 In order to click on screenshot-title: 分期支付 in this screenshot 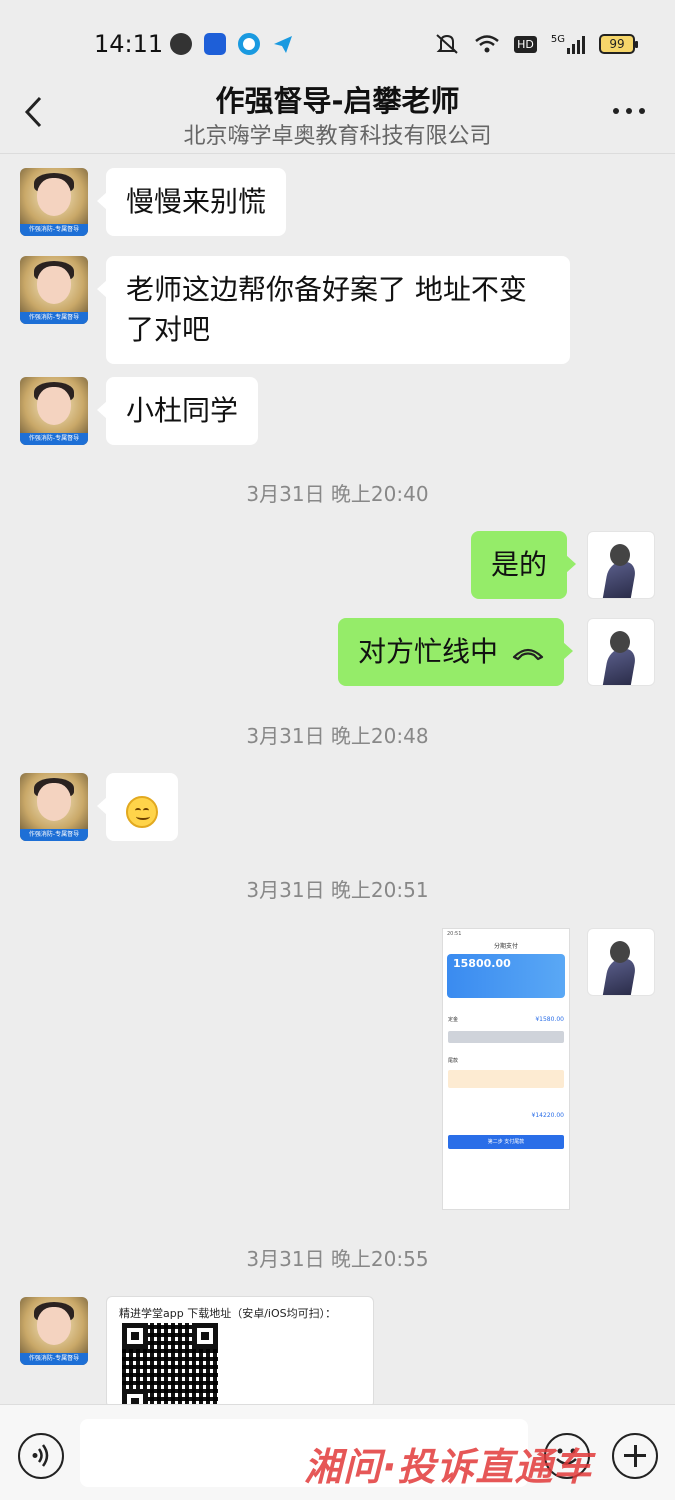, I will do `click(505, 946)`.